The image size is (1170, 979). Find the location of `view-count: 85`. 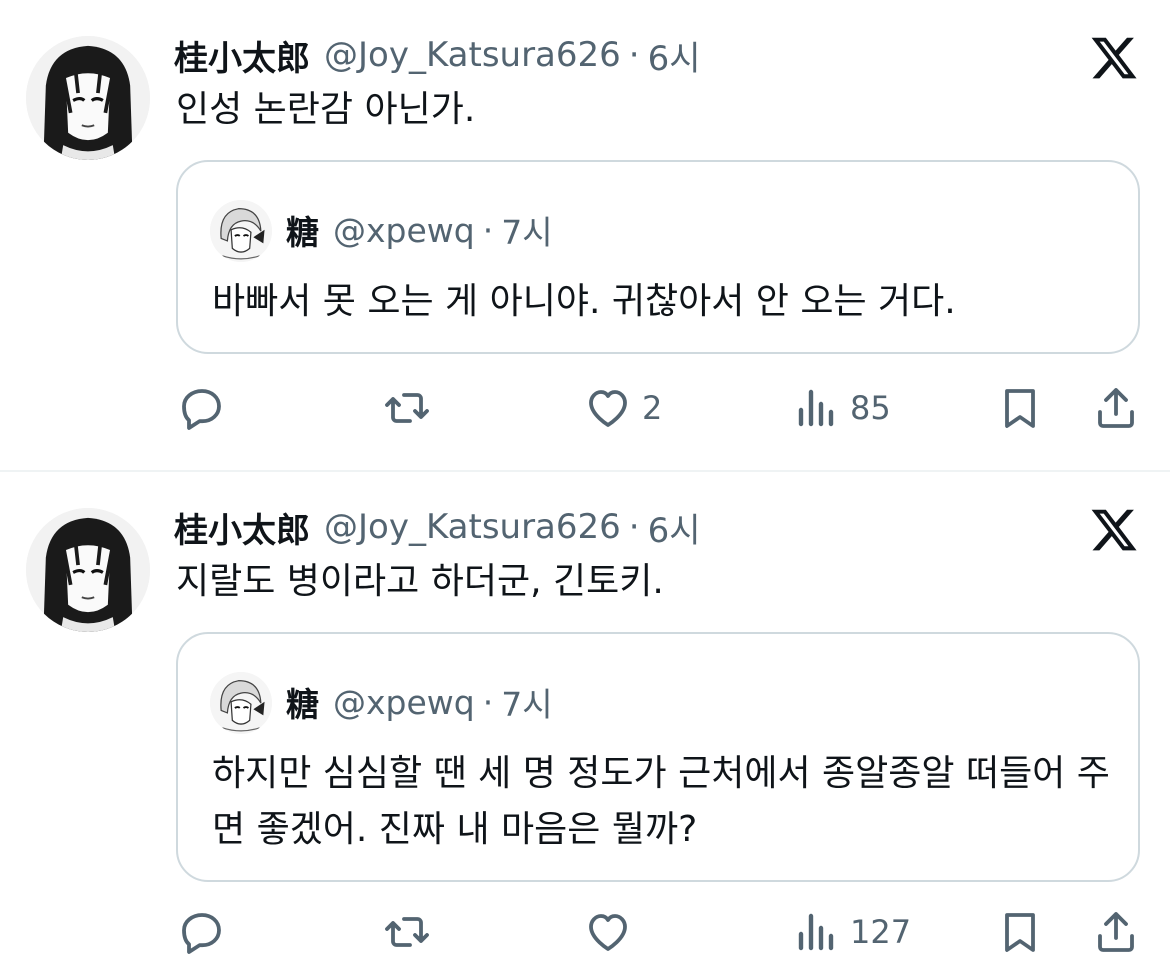

view-count: 85 is located at coordinates (870, 408).